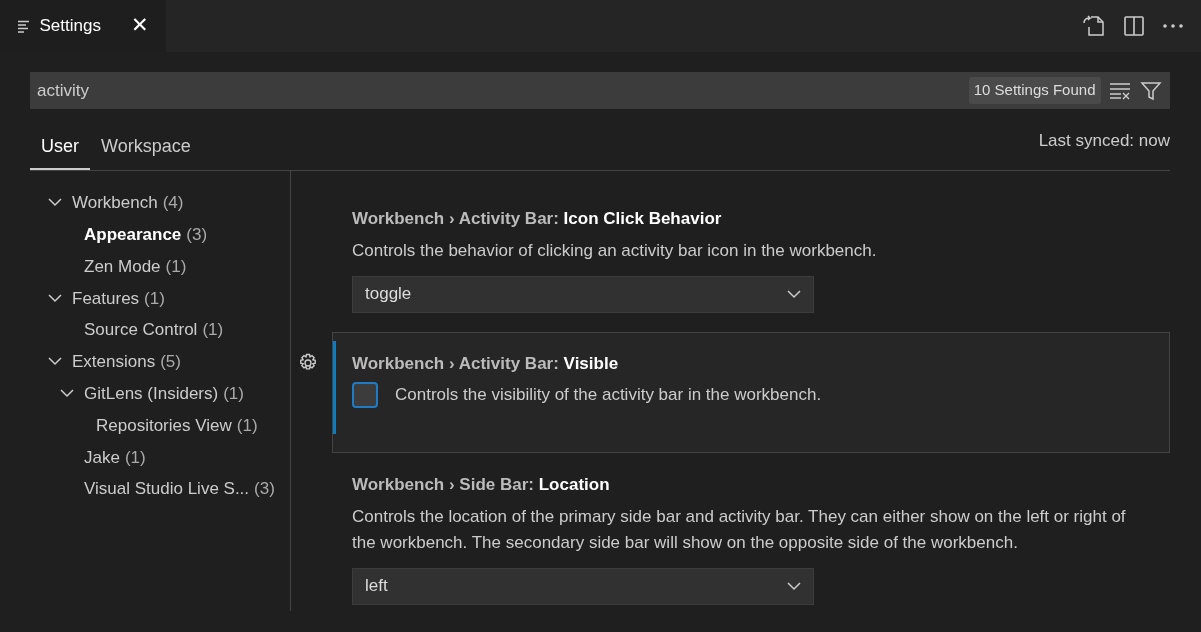 Image resolution: width=1201 pixels, height=632 pixels. I want to click on tab-title: Settings, so click(70, 26).